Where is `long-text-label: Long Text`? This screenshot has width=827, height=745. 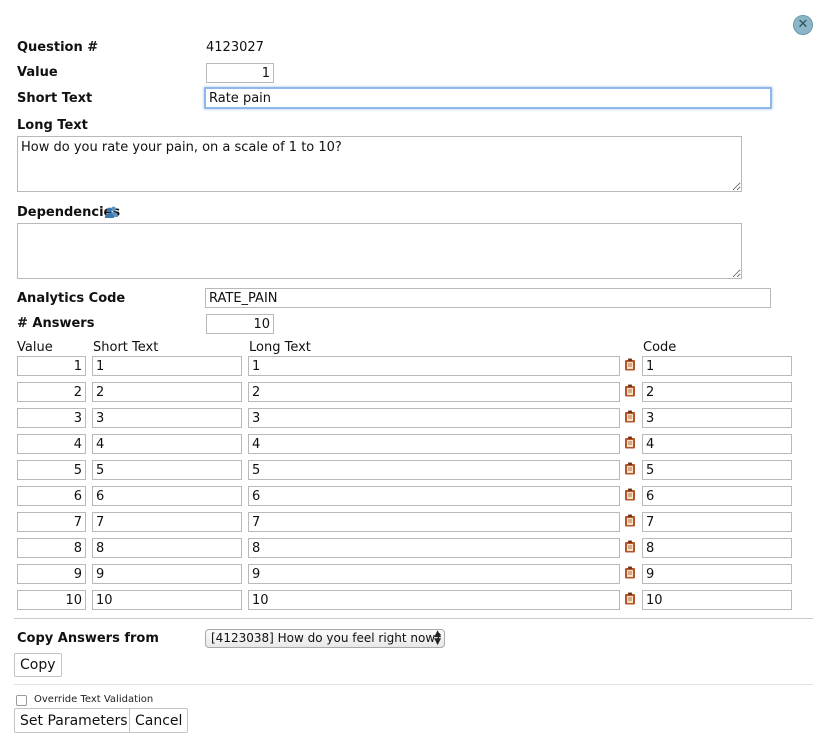 long-text-label: Long Text is located at coordinates (52, 125).